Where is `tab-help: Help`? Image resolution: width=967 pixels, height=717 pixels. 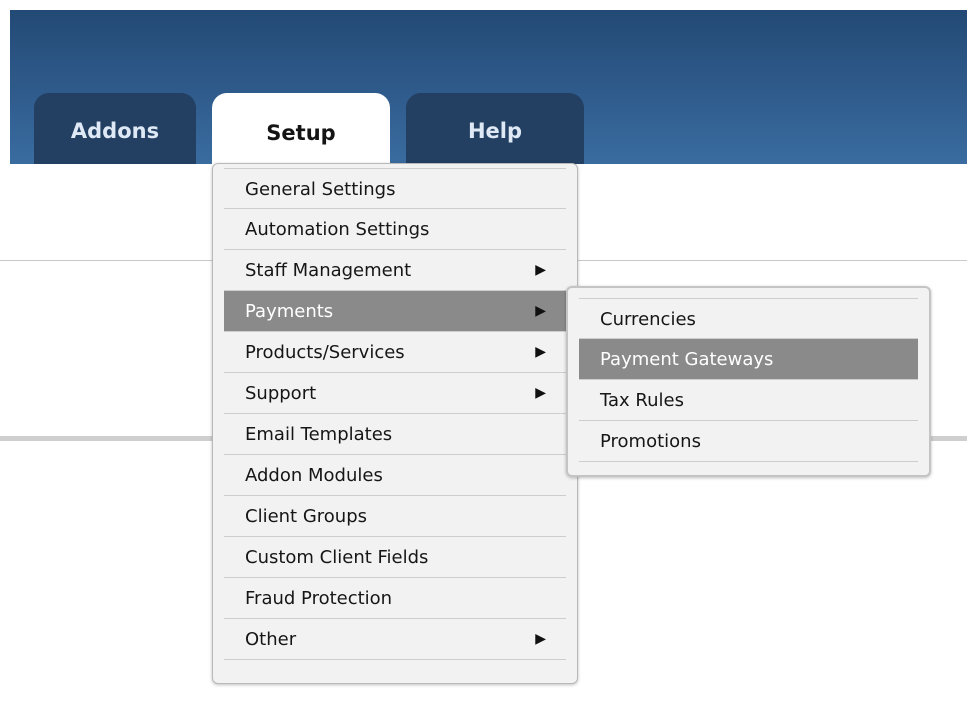 tab-help: Help is located at coordinates (495, 128).